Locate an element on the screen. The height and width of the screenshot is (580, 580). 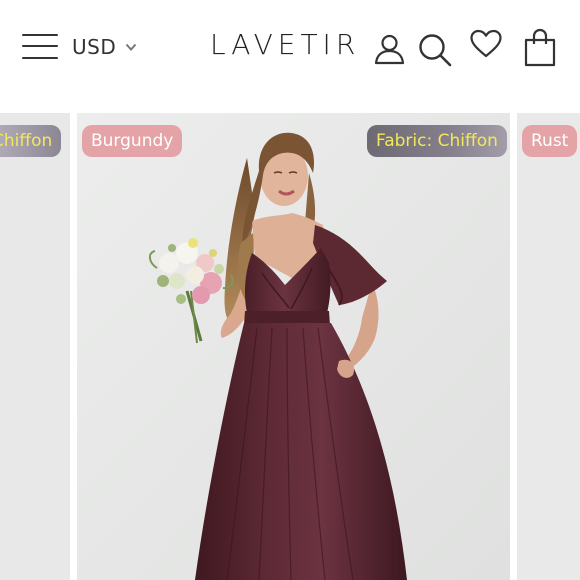
account-icon is located at coordinates (389, 49).